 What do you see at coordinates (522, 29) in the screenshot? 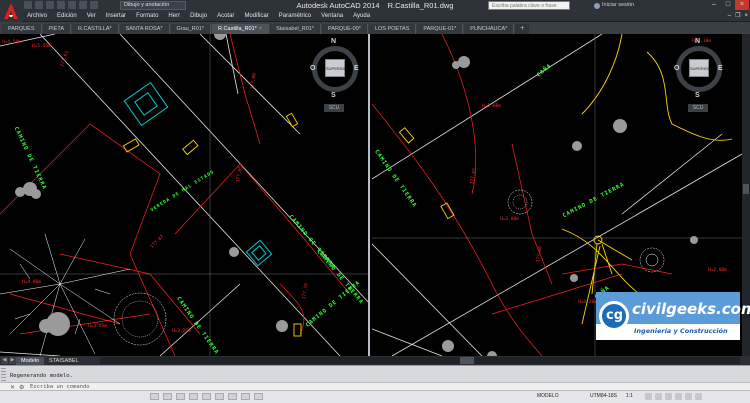
I see `new-tab-icon: +` at bounding box center [522, 29].